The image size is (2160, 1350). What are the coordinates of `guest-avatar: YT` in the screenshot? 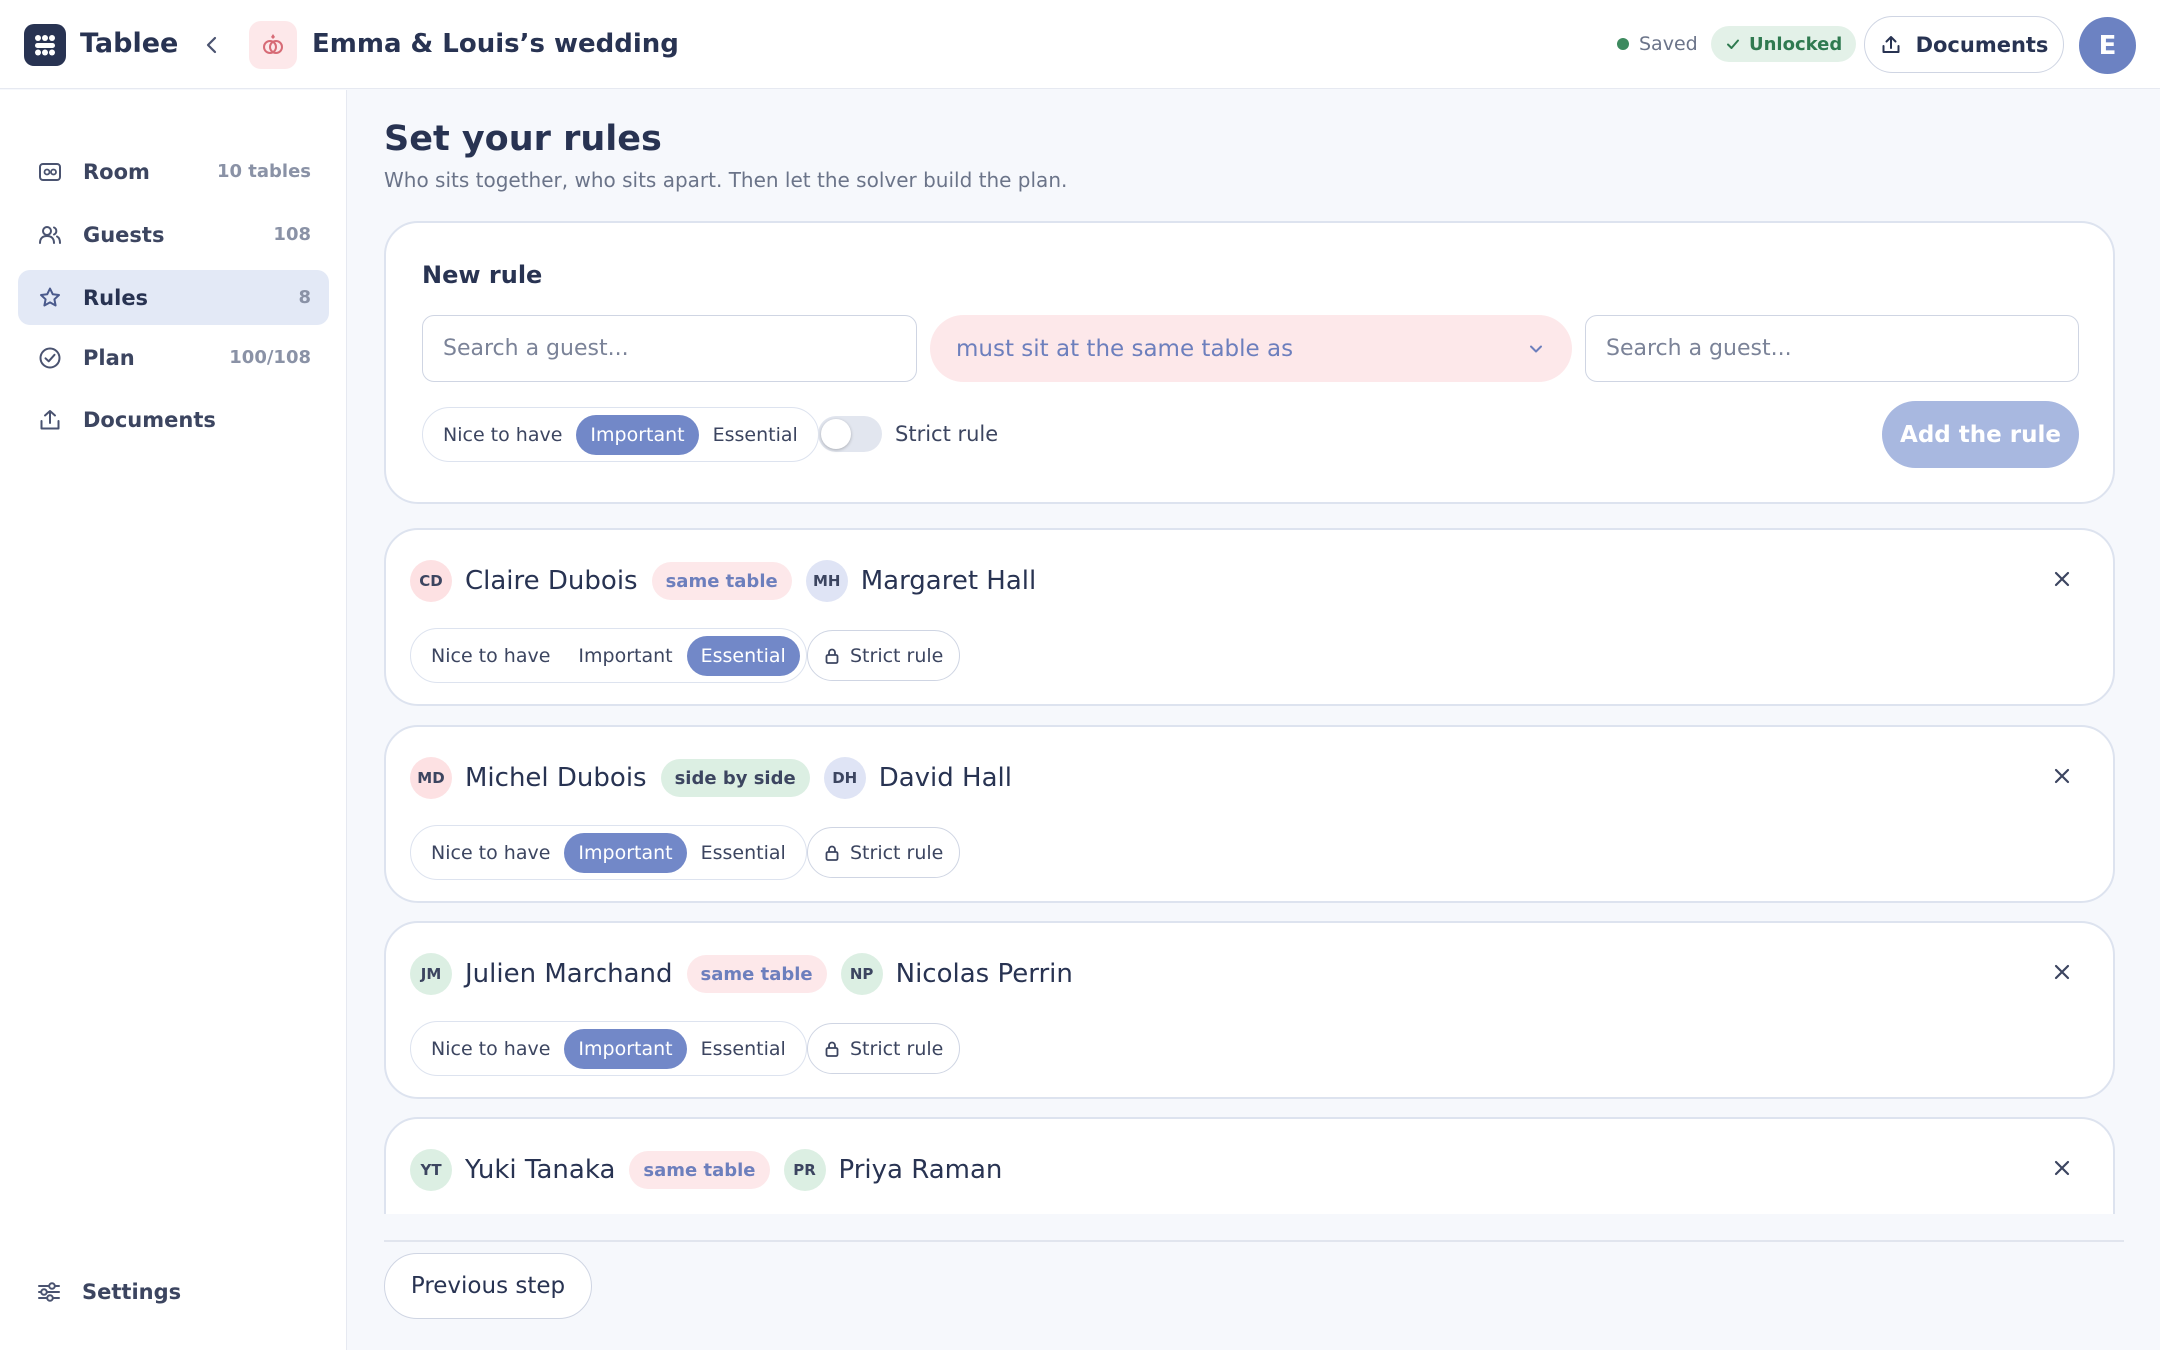 It's located at (431, 1170).